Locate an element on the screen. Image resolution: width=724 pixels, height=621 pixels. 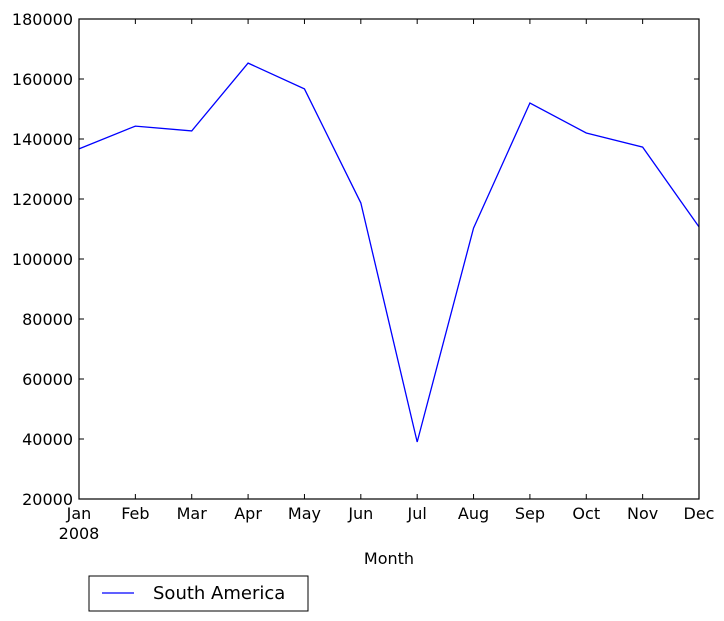
x-tick-label: May is located at coordinates (304, 513).